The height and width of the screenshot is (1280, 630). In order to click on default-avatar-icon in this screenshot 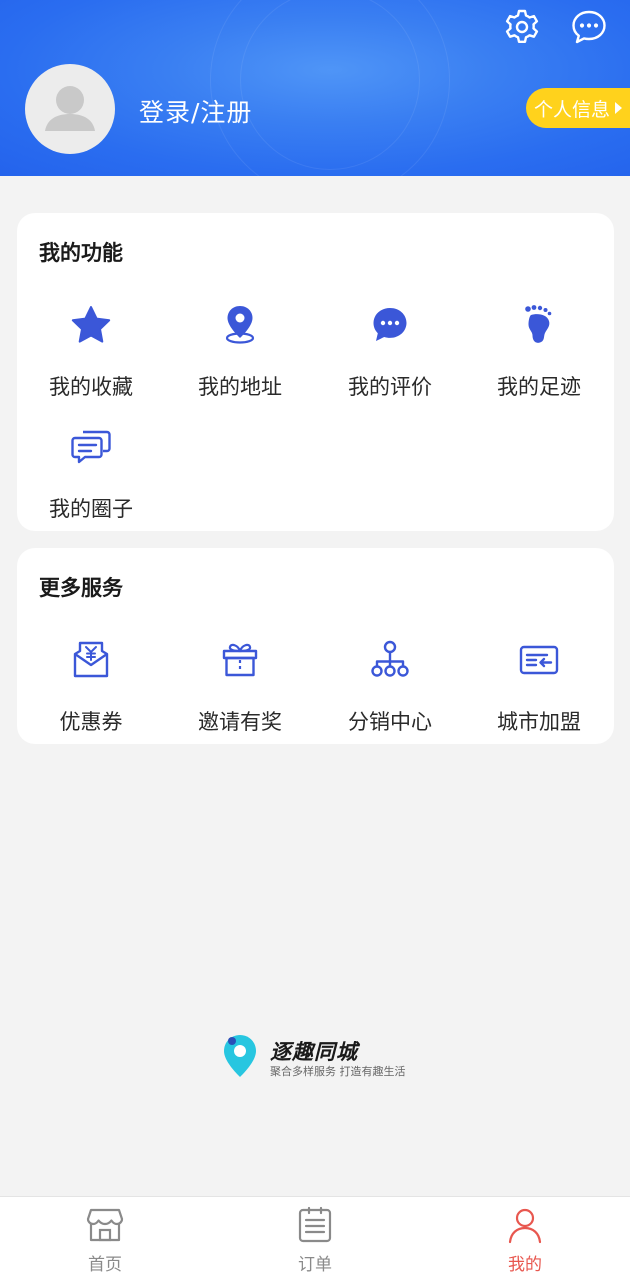, I will do `click(70, 108)`.